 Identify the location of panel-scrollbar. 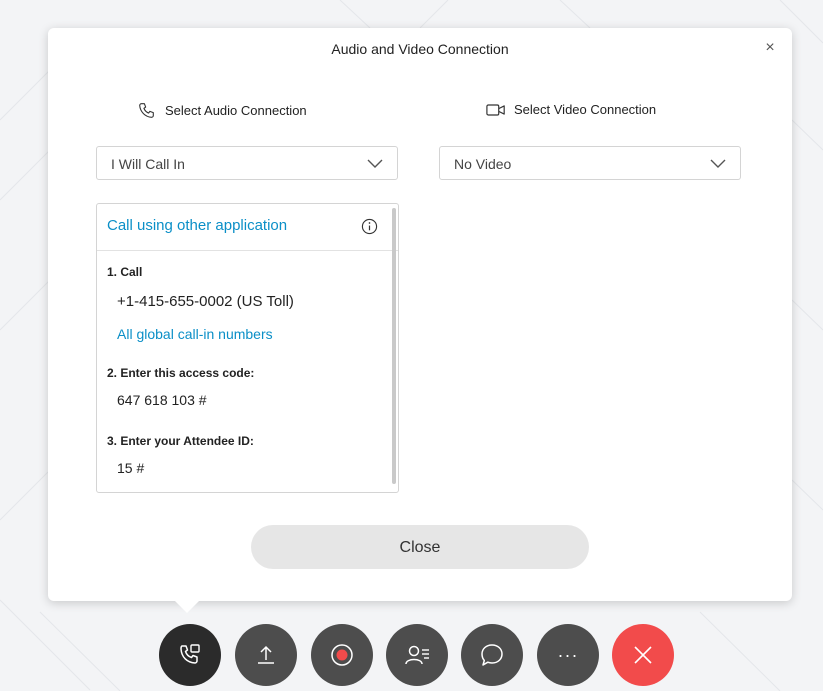
(394, 346).